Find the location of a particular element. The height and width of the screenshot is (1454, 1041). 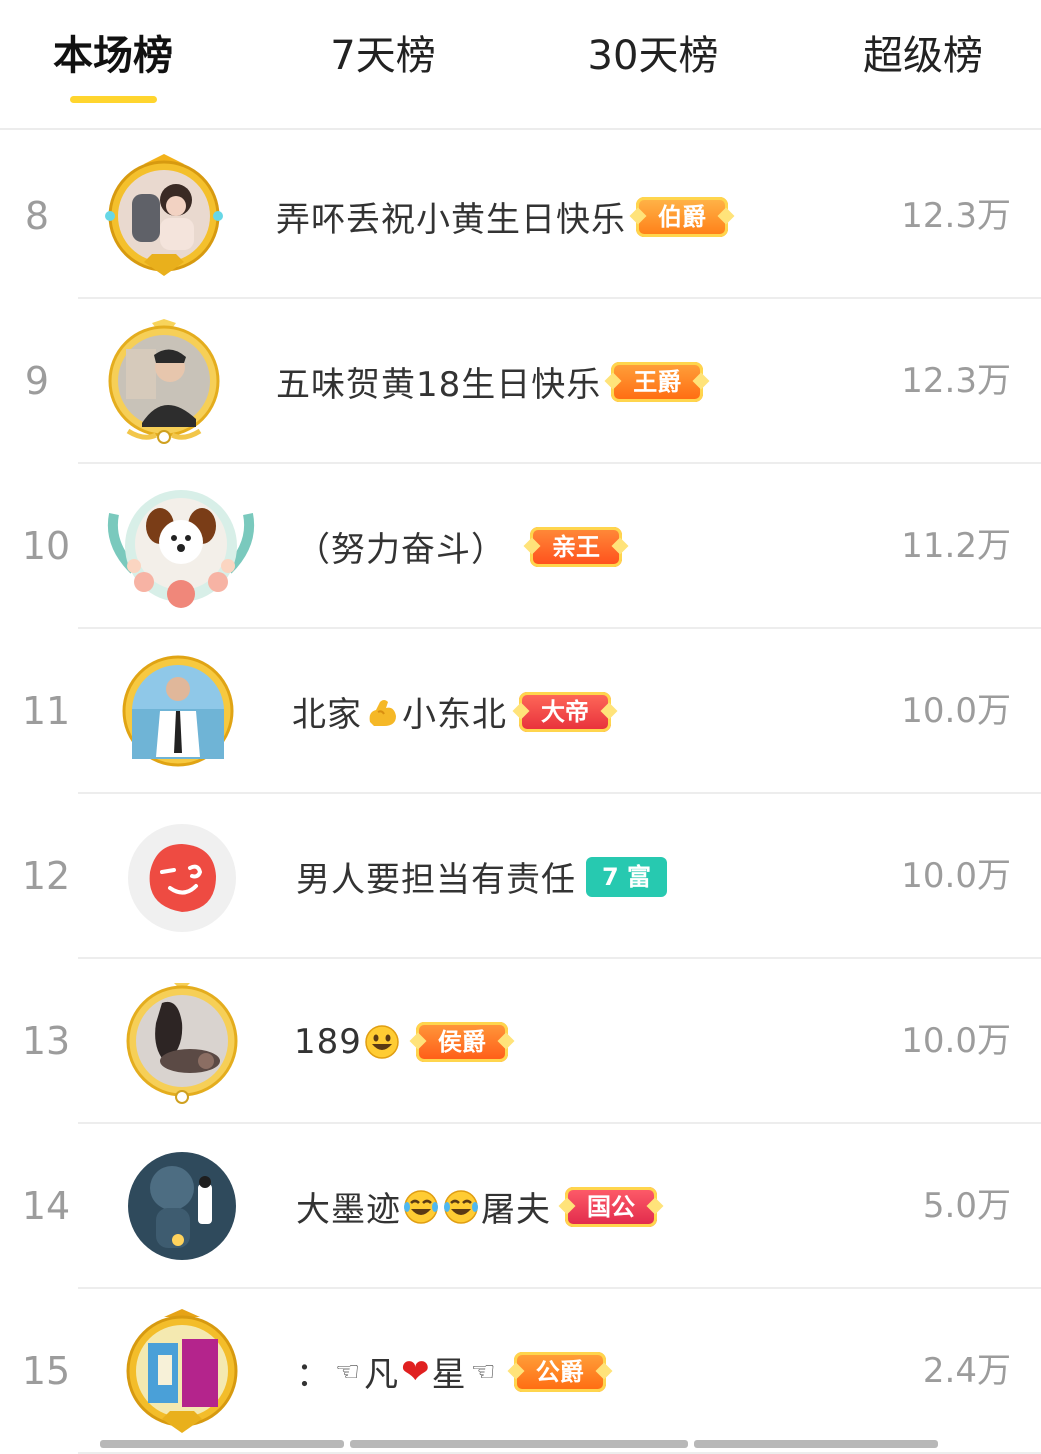

ranking-row: 10 （努力奋斗） 亲王 11.2万 is located at coordinates (520, 546).